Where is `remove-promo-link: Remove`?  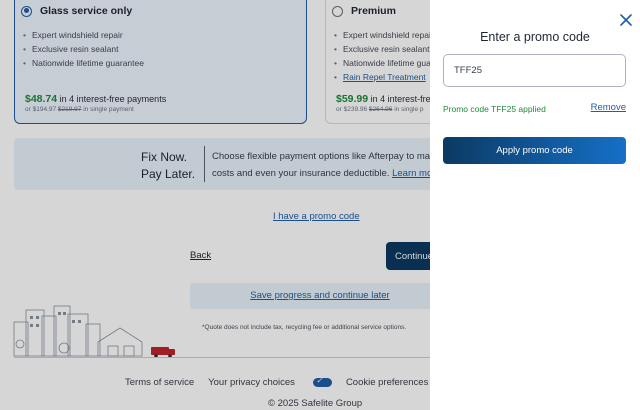 remove-promo-link: Remove is located at coordinates (608, 107).